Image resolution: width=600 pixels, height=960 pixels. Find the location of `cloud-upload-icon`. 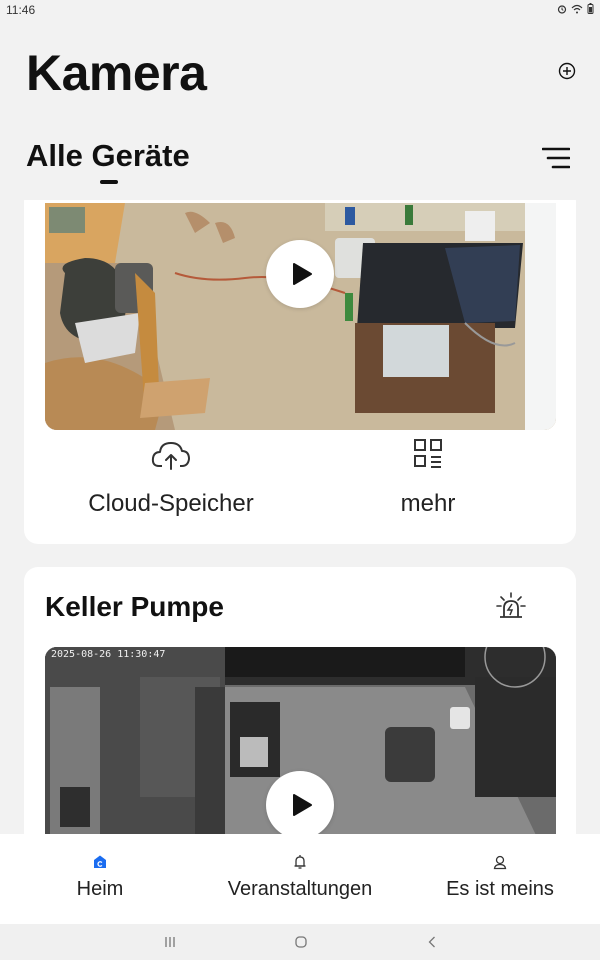

cloud-upload-icon is located at coordinates (171, 456).